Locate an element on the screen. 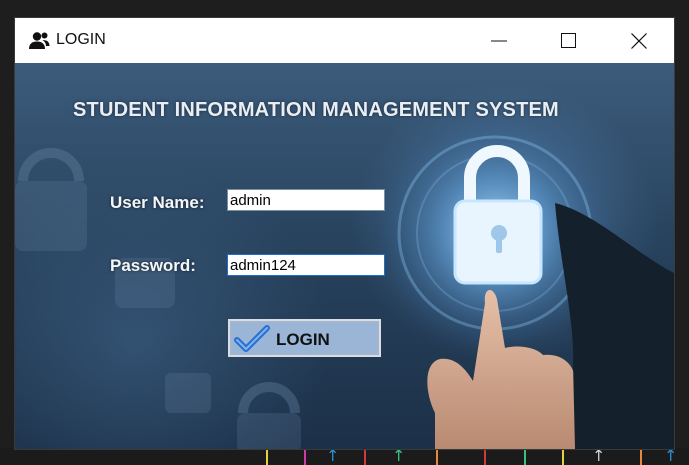  password-label: Password: is located at coordinates (153, 265).